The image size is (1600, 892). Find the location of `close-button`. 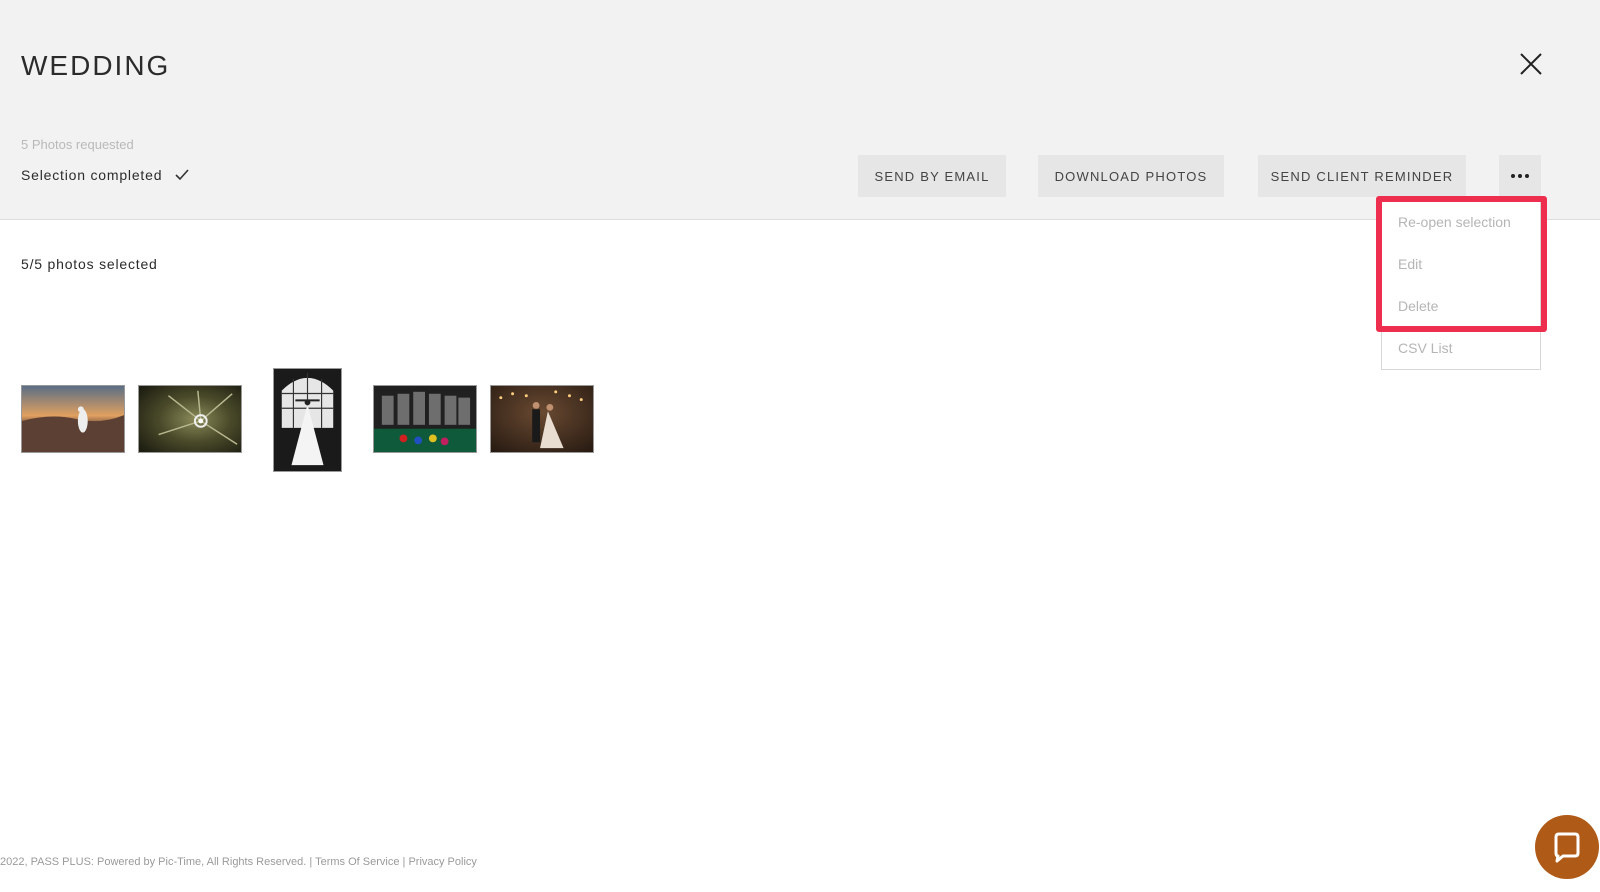

close-button is located at coordinates (1531, 64).